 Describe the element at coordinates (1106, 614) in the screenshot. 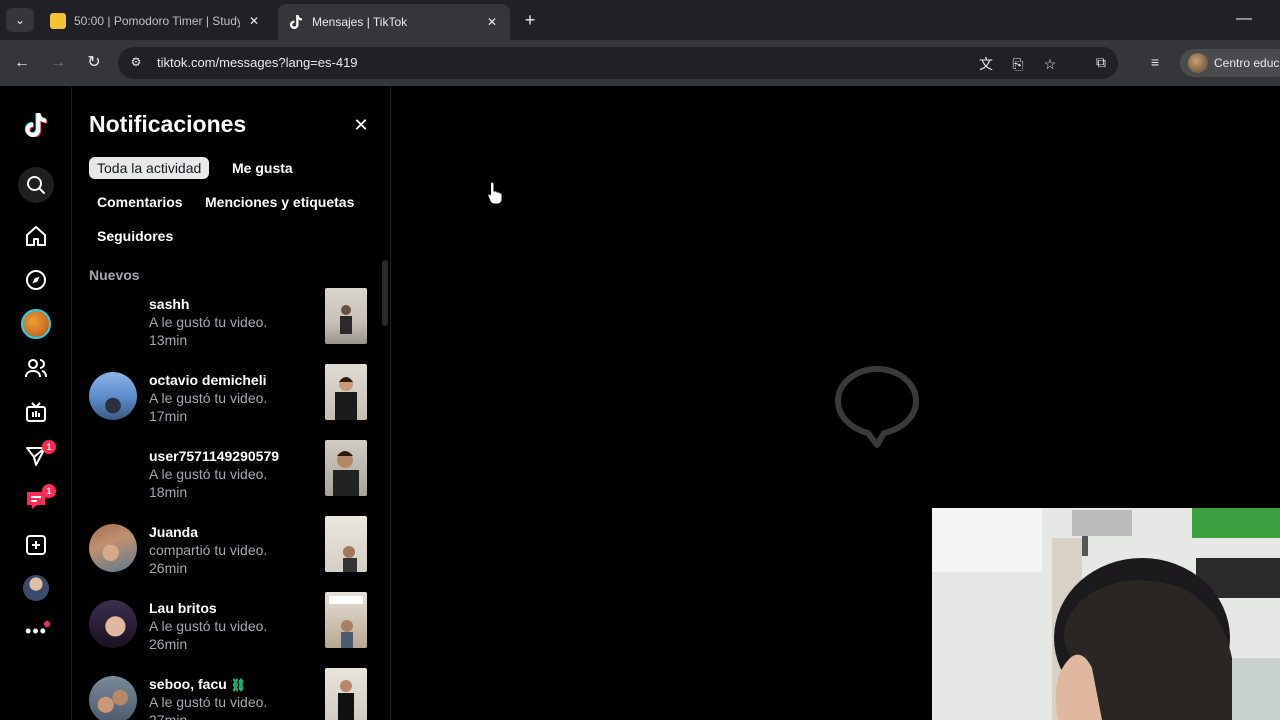

I see `webcam-overlay` at that location.